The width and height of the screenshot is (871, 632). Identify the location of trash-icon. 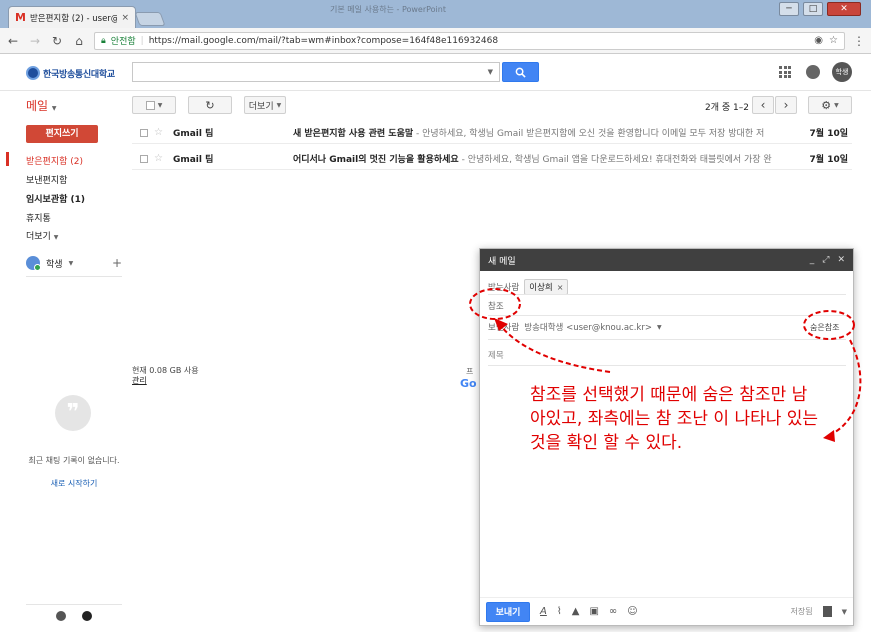
(827, 611).